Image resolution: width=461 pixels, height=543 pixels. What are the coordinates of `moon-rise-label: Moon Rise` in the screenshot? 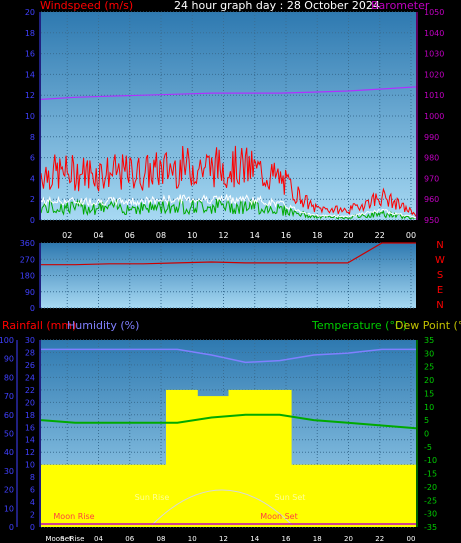 It's located at (73, 516).